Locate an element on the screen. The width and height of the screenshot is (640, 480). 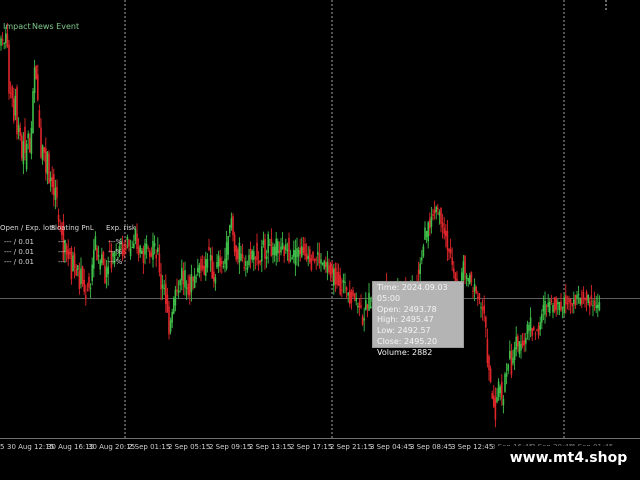
impact-label: Impact is located at coordinates (17, 26).